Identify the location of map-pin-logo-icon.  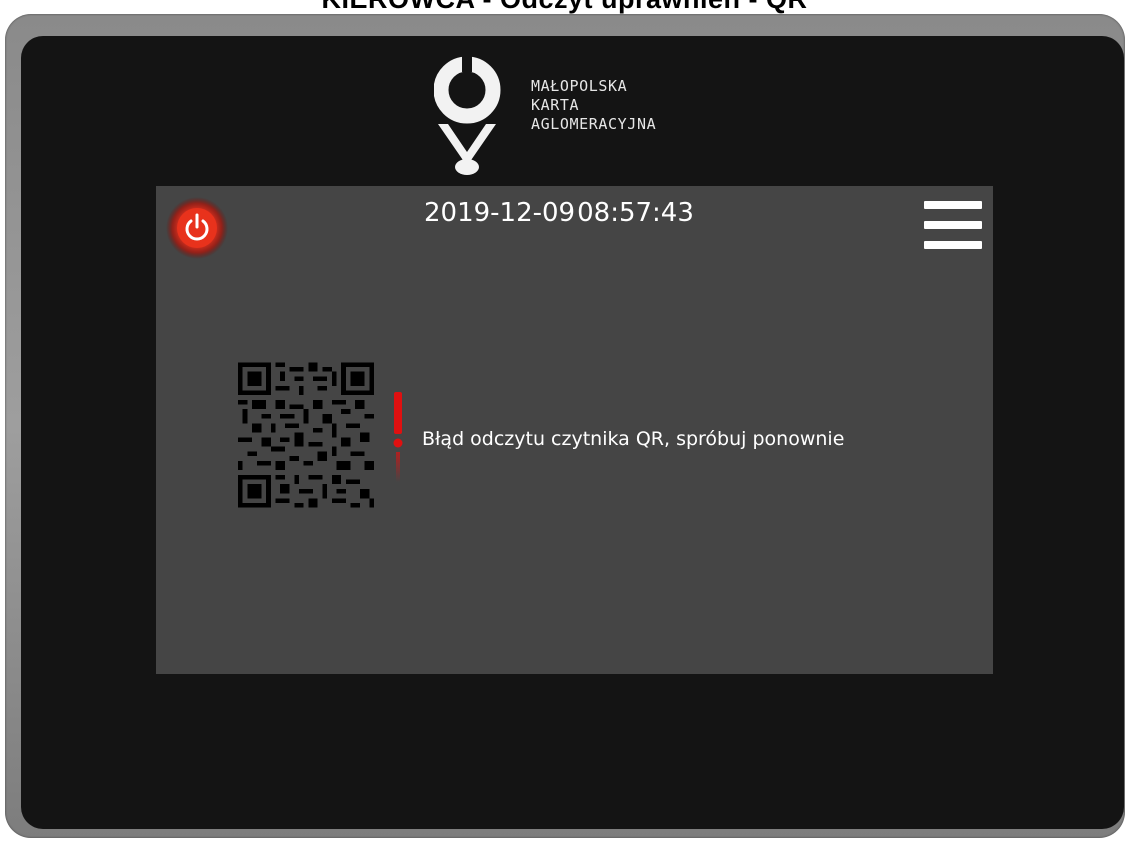
(467, 115).